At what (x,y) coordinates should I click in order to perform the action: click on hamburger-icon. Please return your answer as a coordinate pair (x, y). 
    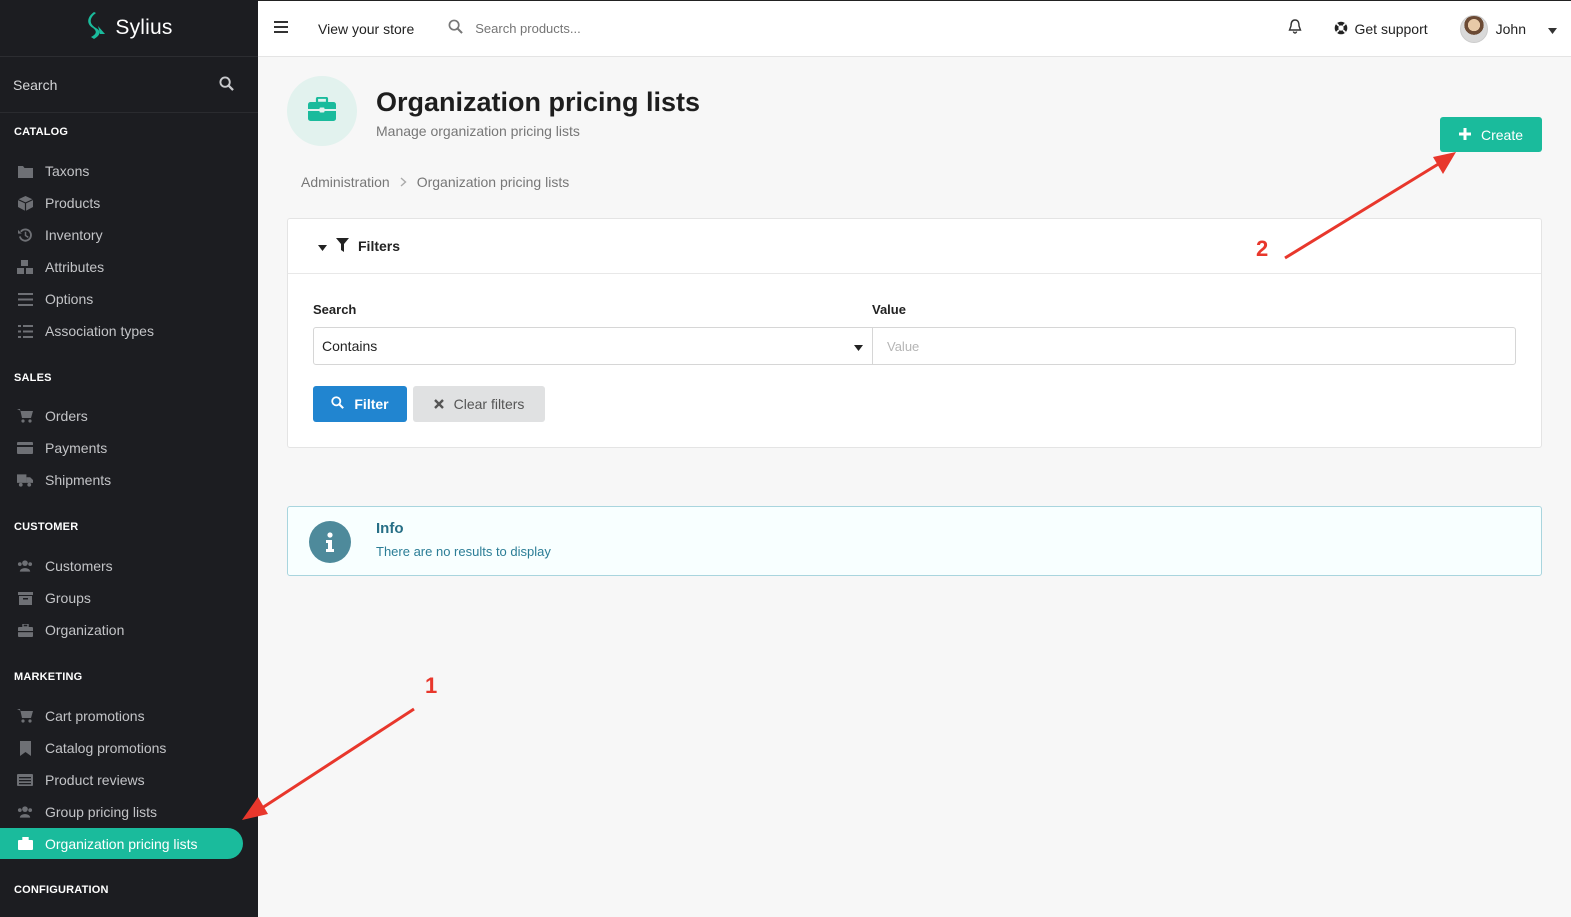
    Looking at the image, I should click on (281, 29).